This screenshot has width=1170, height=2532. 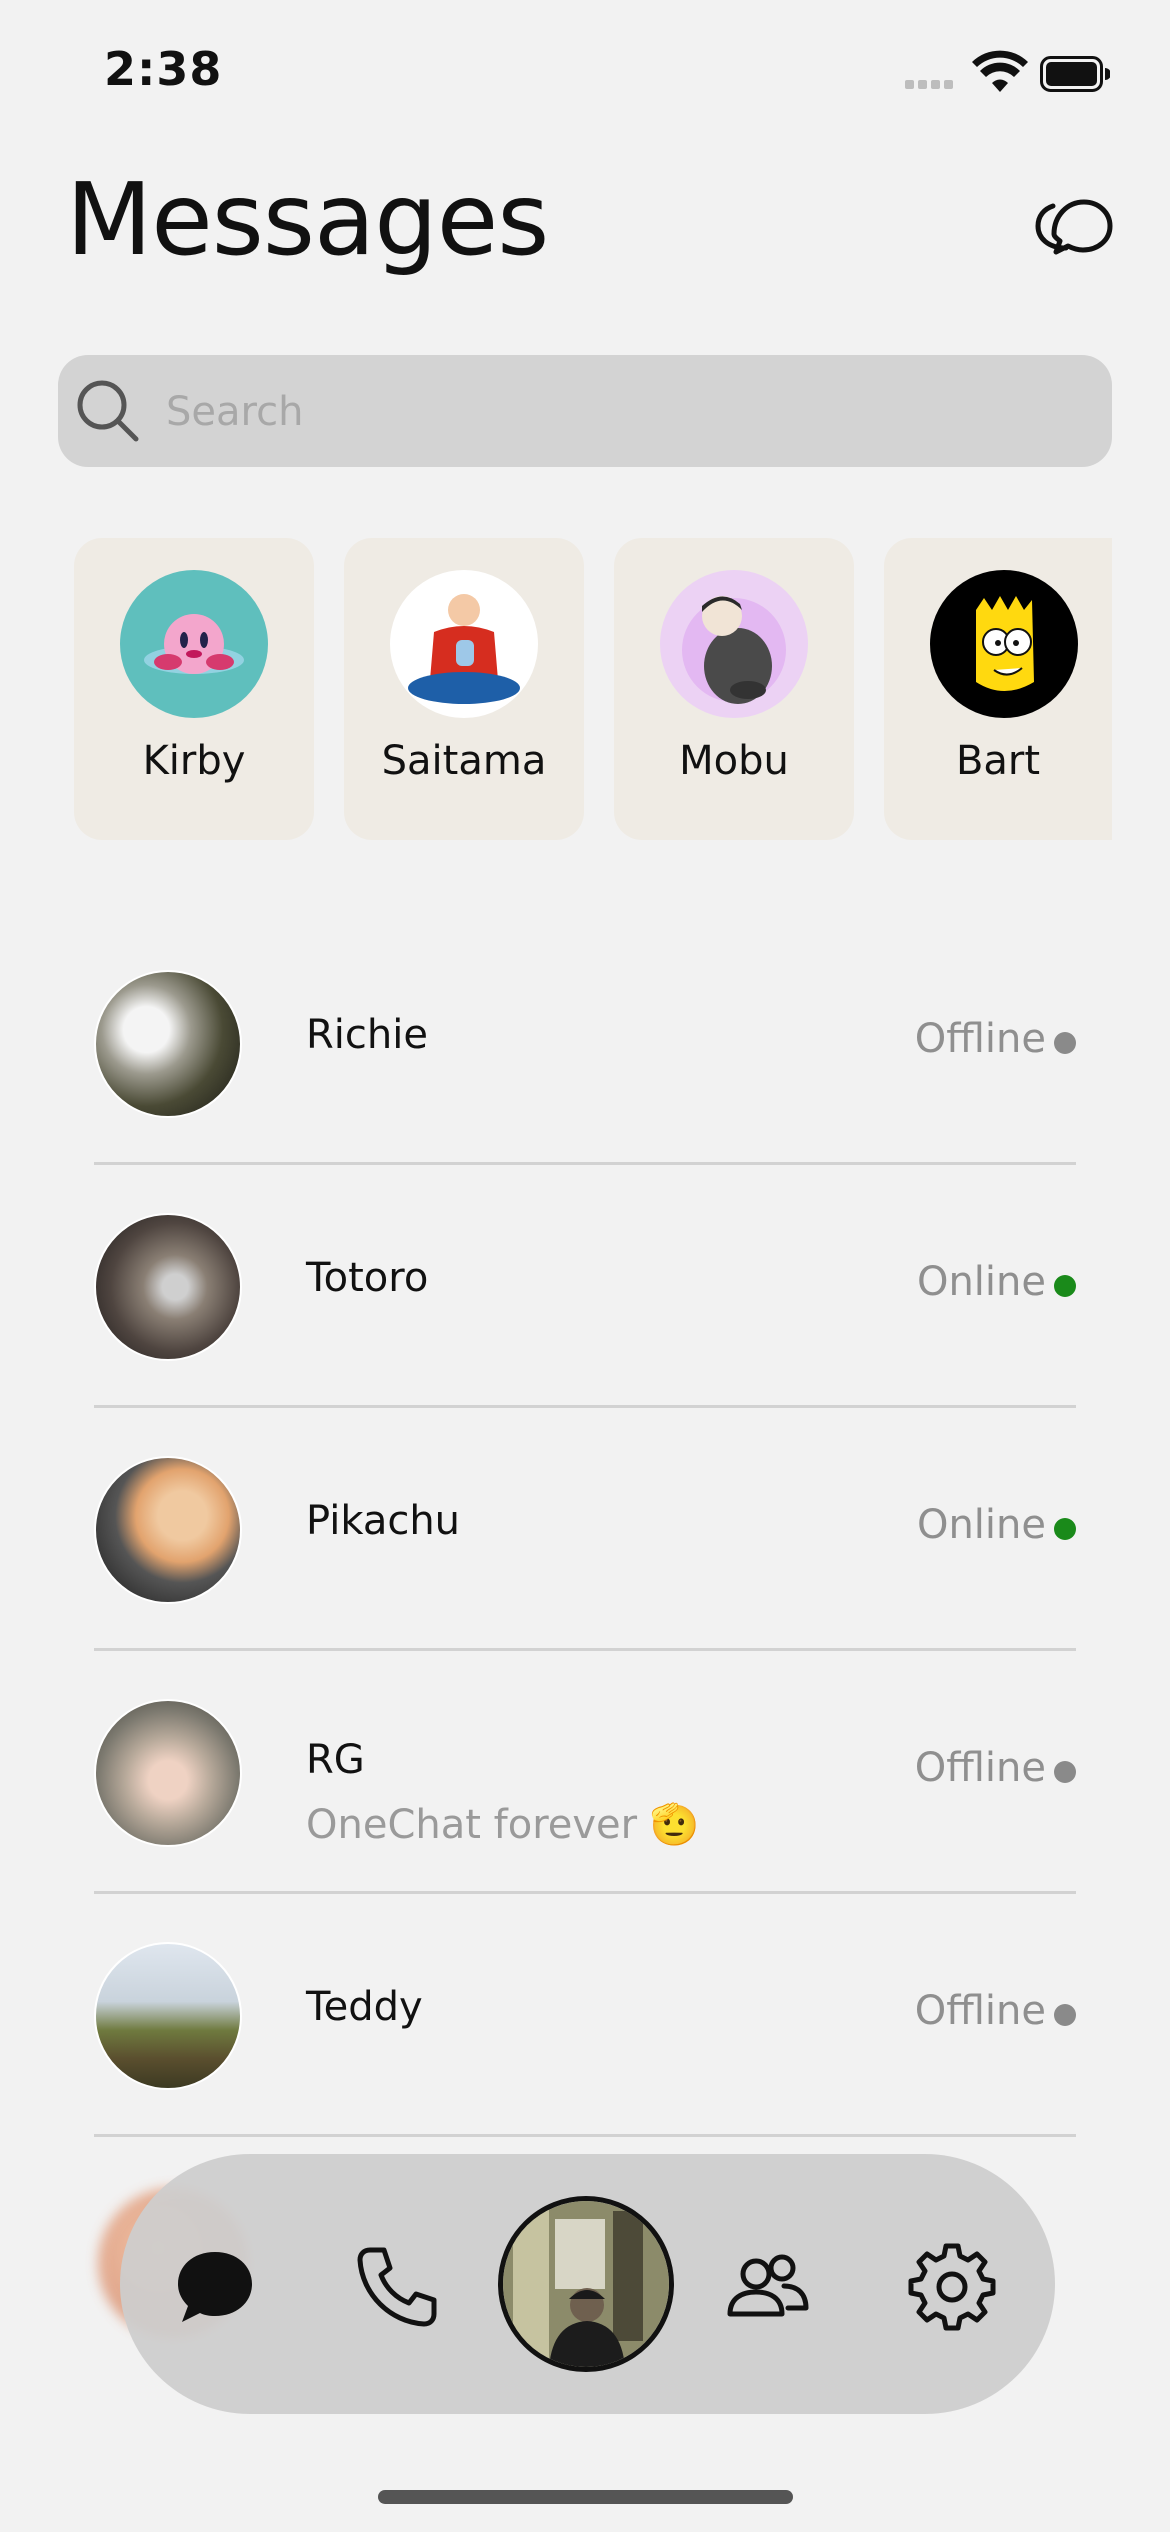 What do you see at coordinates (585, 2135) in the screenshot?
I see `divider` at bounding box center [585, 2135].